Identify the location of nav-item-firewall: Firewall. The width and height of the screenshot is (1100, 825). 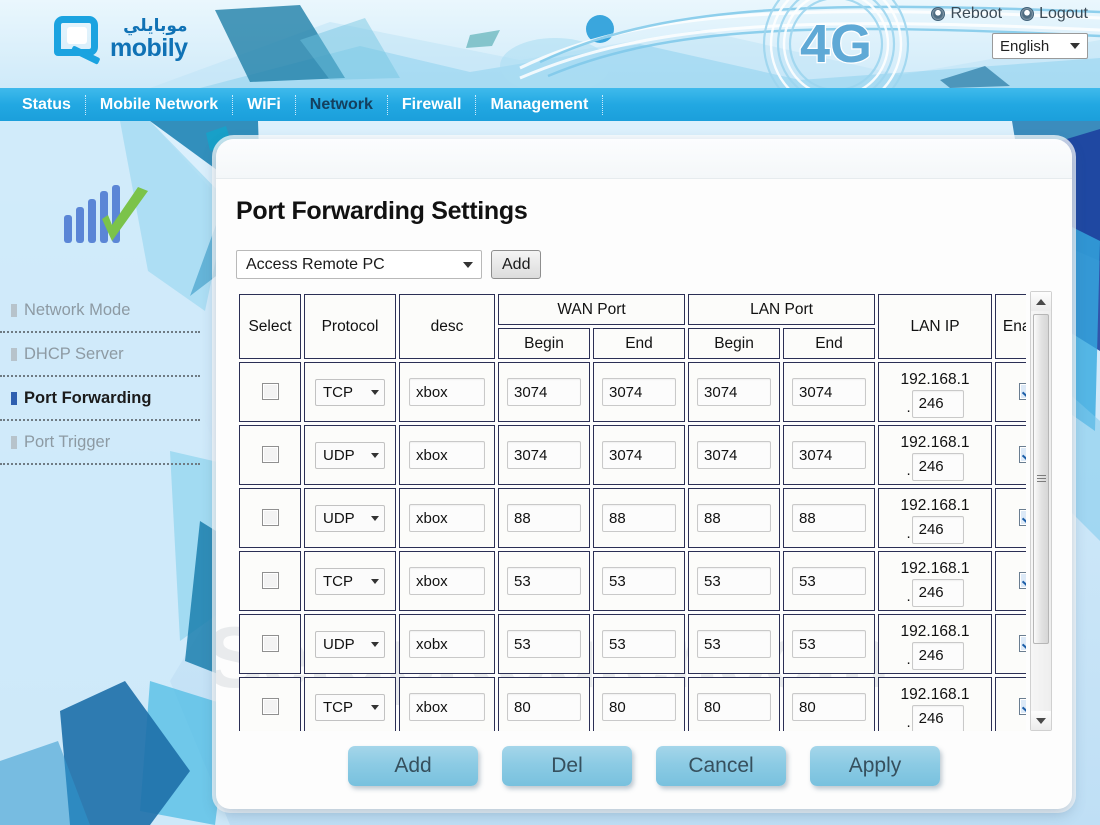
(432, 104).